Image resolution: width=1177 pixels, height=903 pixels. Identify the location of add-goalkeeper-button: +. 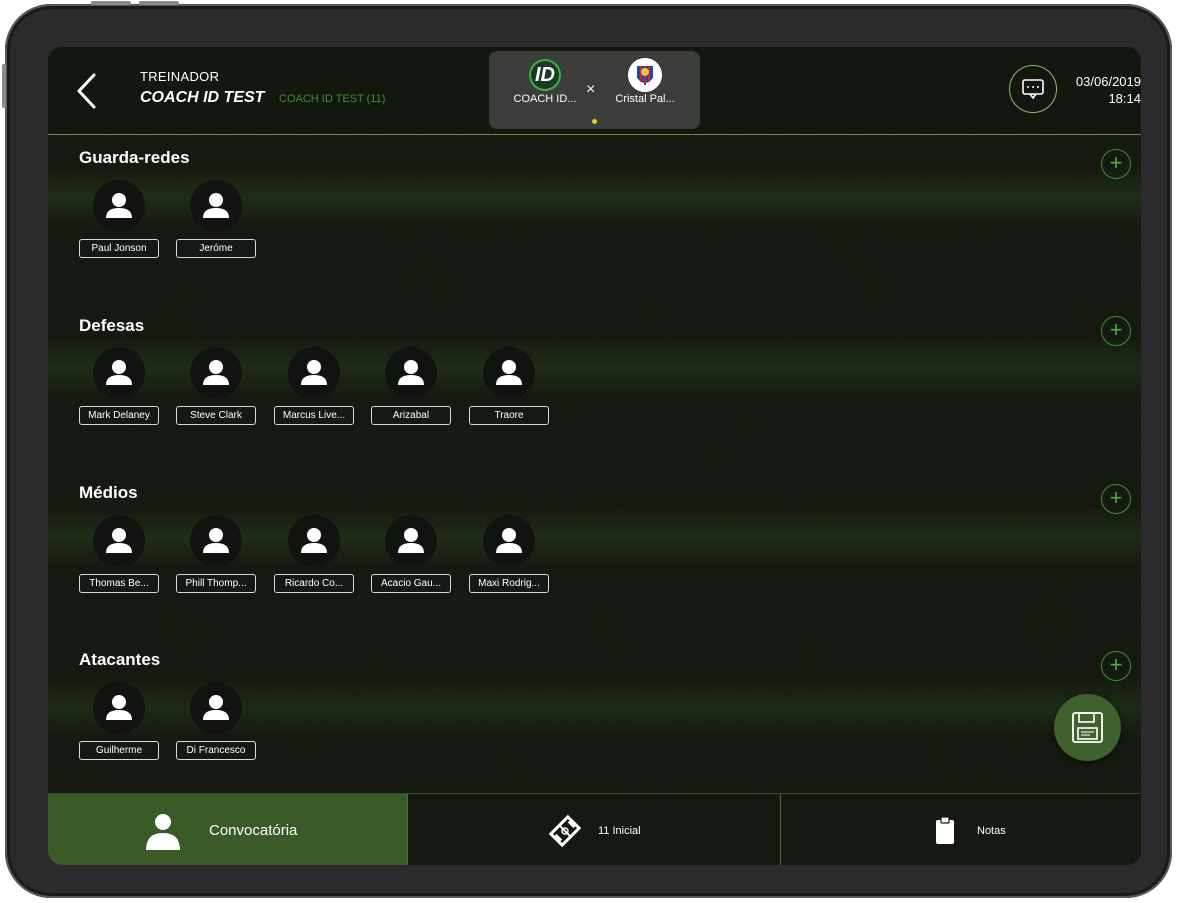
(1116, 164).